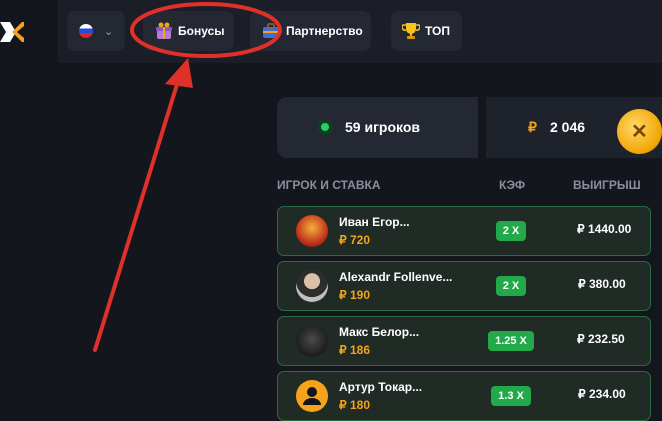  What do you see at coordinates (464, 286) in the screenshot?
I see `table-row: Alexandr Follenve... ₽ 190 2 X ₽ 380.00` at bounding box center [464, 286].